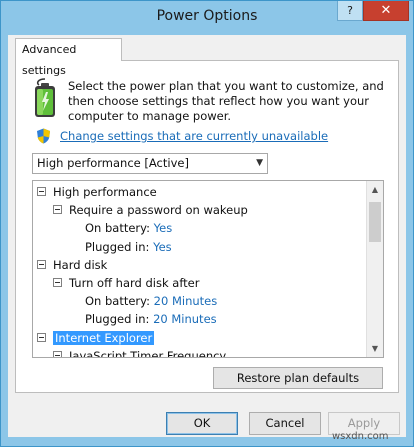 This screenshot has height=447, width=414. I want to click on tree-setting-row: Plugged in: Yes, so click(128, 247).